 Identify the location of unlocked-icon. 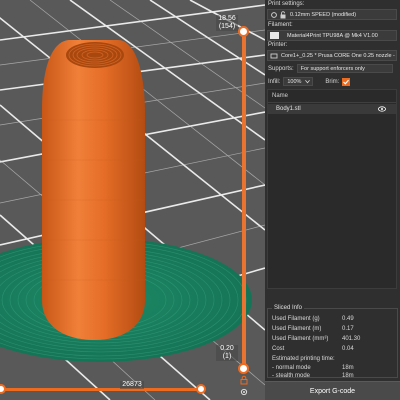
(283, 14).